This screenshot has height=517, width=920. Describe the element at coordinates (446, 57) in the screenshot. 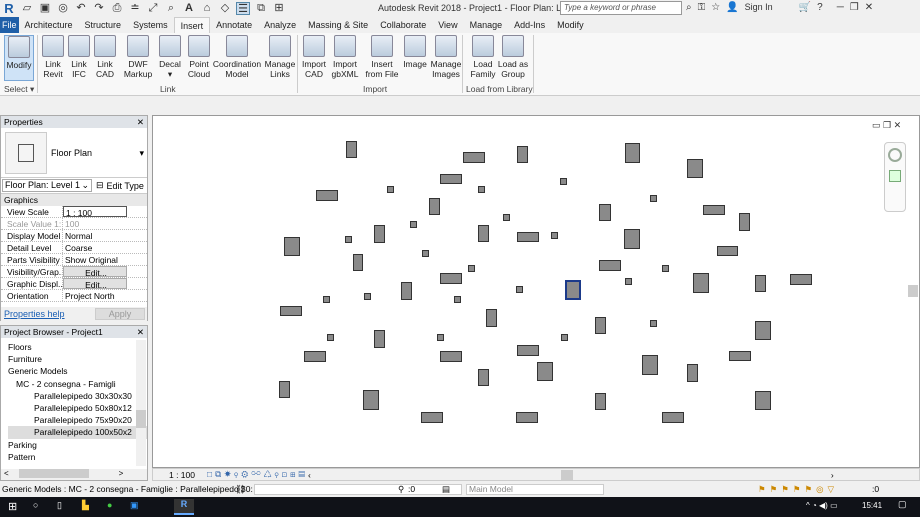

I see `manage-images-button: Manage Images` at that location.